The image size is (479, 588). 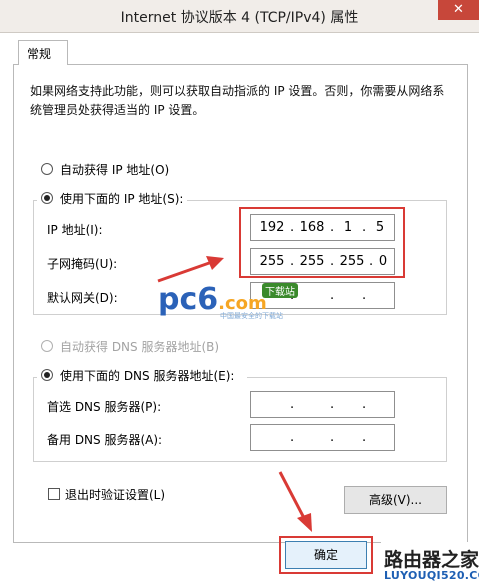 I want to click on dns-auto-radio, so click(x=47, y=346).